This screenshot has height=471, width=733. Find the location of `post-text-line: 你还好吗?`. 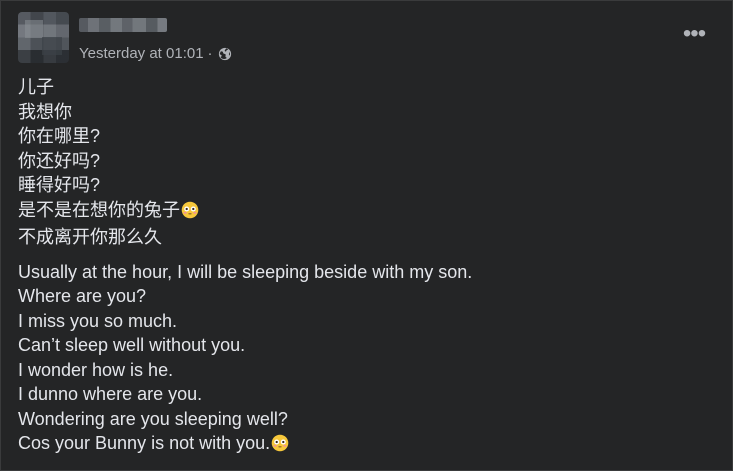

post-text-line: 你还好吗? is located at coordinates (59, 160).